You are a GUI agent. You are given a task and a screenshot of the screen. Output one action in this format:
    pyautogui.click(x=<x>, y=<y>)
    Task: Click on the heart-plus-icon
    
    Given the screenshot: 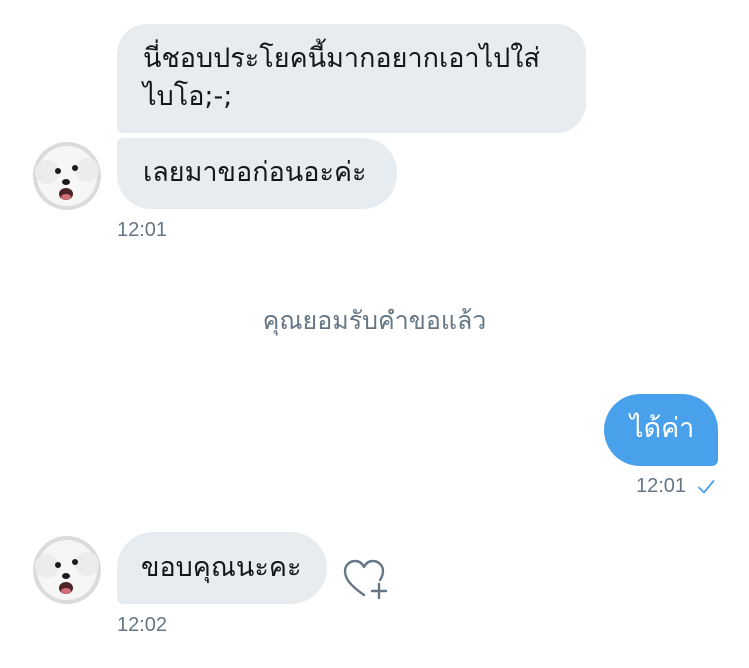 What is the action you would take?
    pyautogui.click(x=366, y=582)
    